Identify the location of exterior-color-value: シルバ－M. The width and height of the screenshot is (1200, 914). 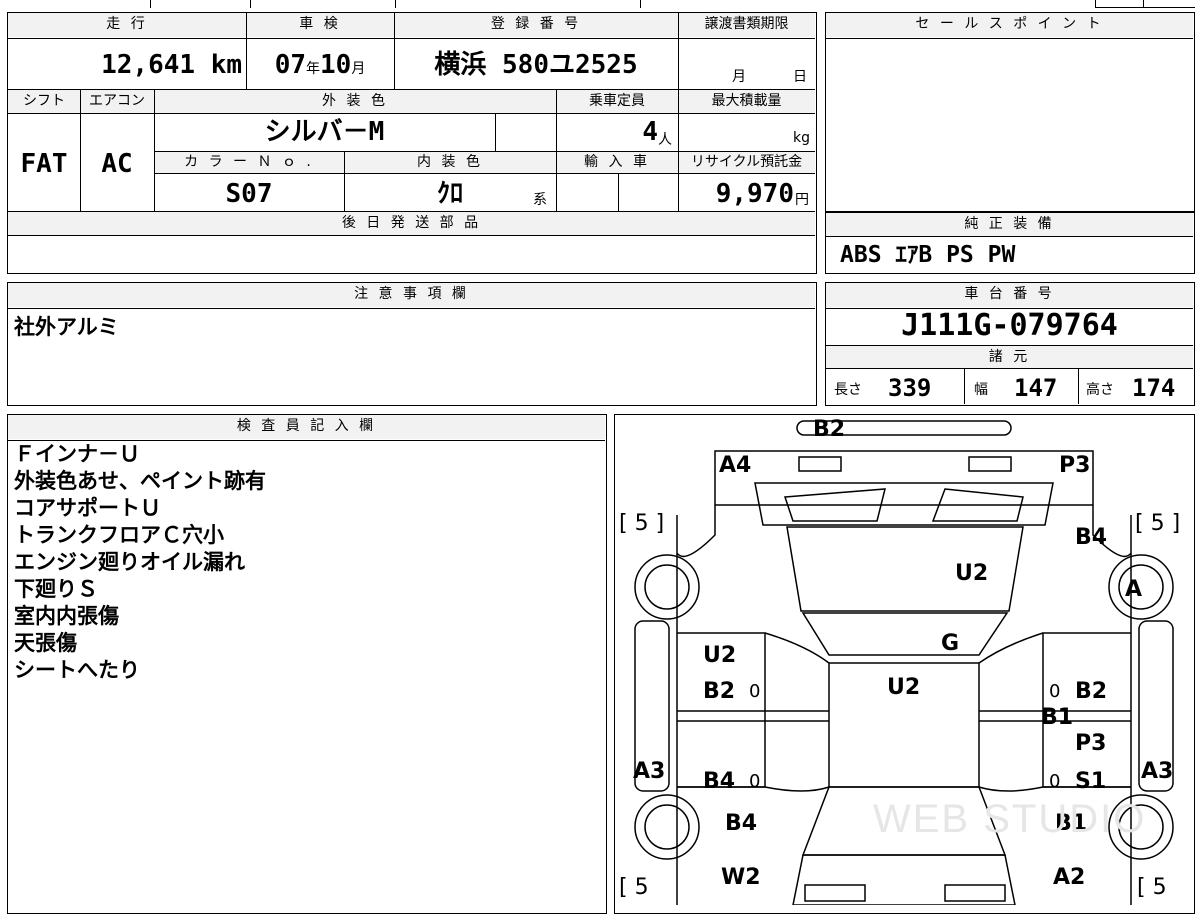
(324, 132).